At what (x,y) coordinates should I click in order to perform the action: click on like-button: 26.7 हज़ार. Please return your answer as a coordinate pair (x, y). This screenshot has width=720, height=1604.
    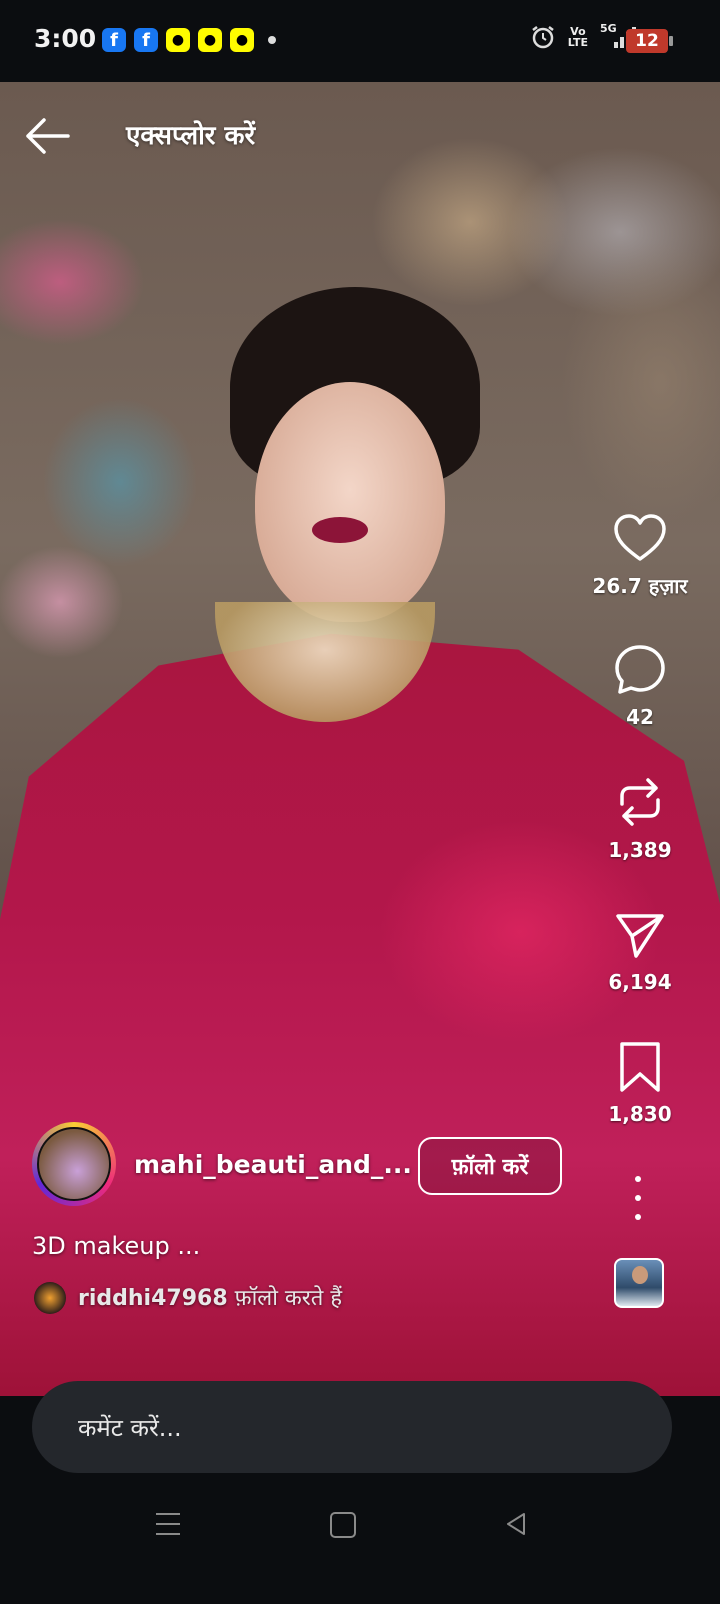
    Looking at the image, I should click on (640, 555).